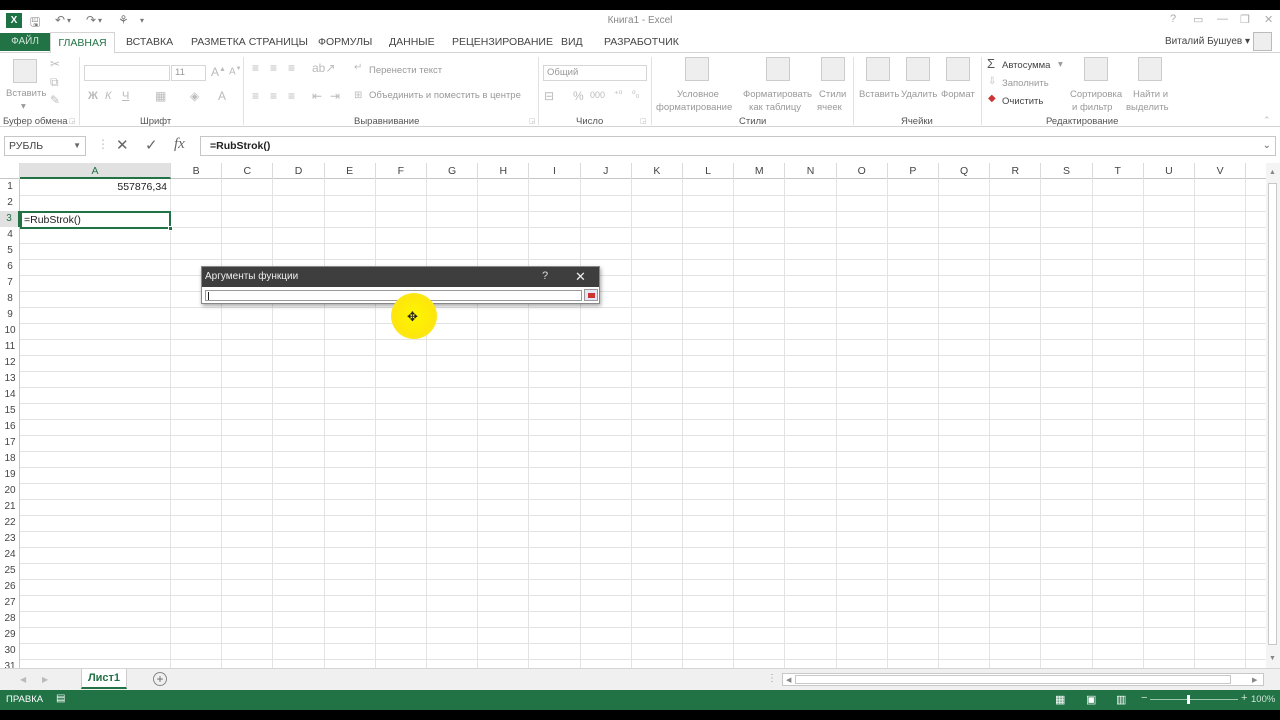  I want to click on find-select-icon, so click(1150, 69).